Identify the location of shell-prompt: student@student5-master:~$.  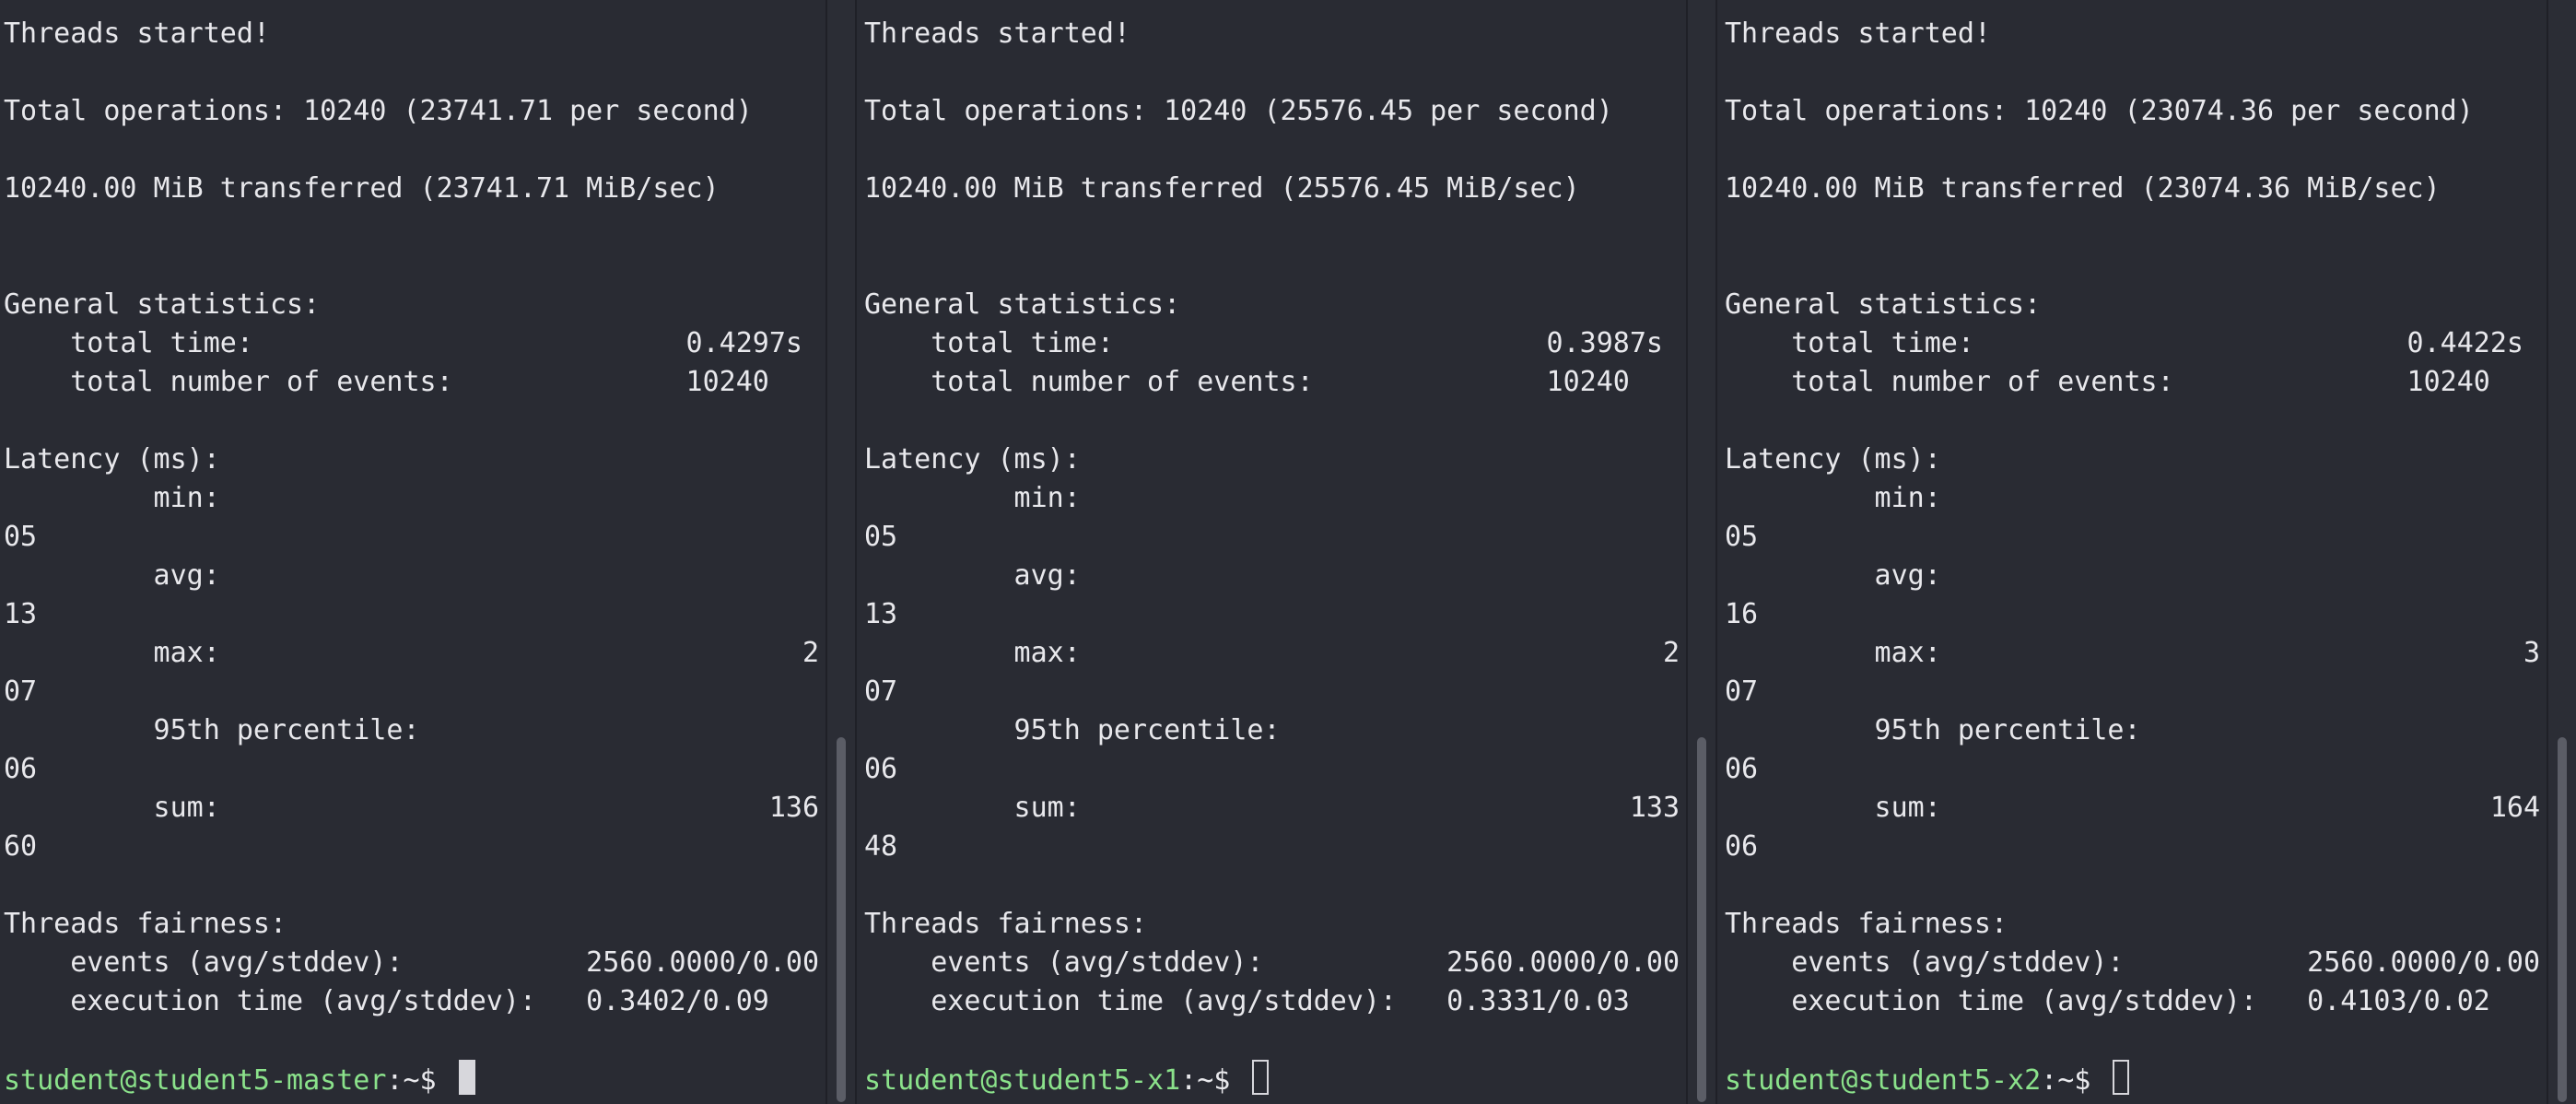
(239, 1080).